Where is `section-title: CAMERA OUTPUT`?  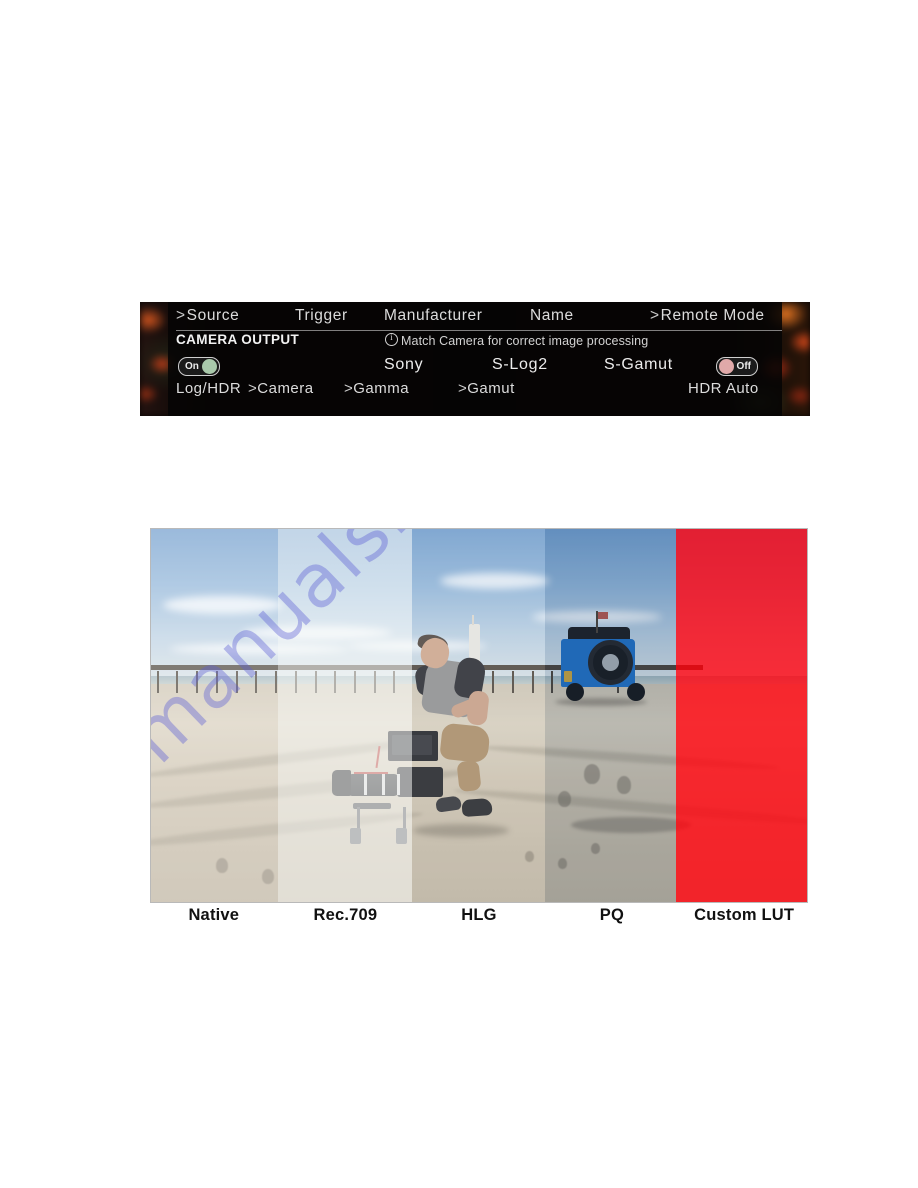
section-title: CAMERA OUTPUT is located at coordinates (238, 339).